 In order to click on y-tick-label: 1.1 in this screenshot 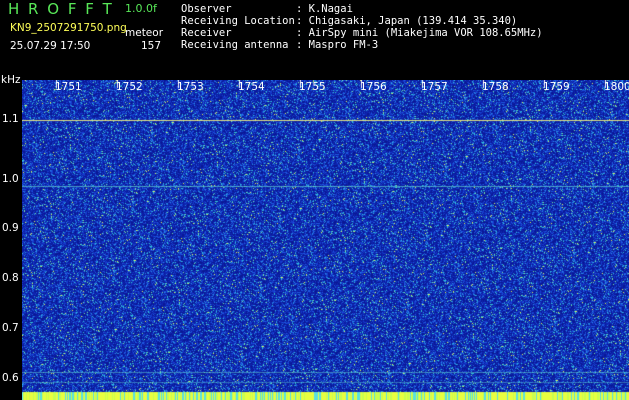, I will do `click(10, 119)`.